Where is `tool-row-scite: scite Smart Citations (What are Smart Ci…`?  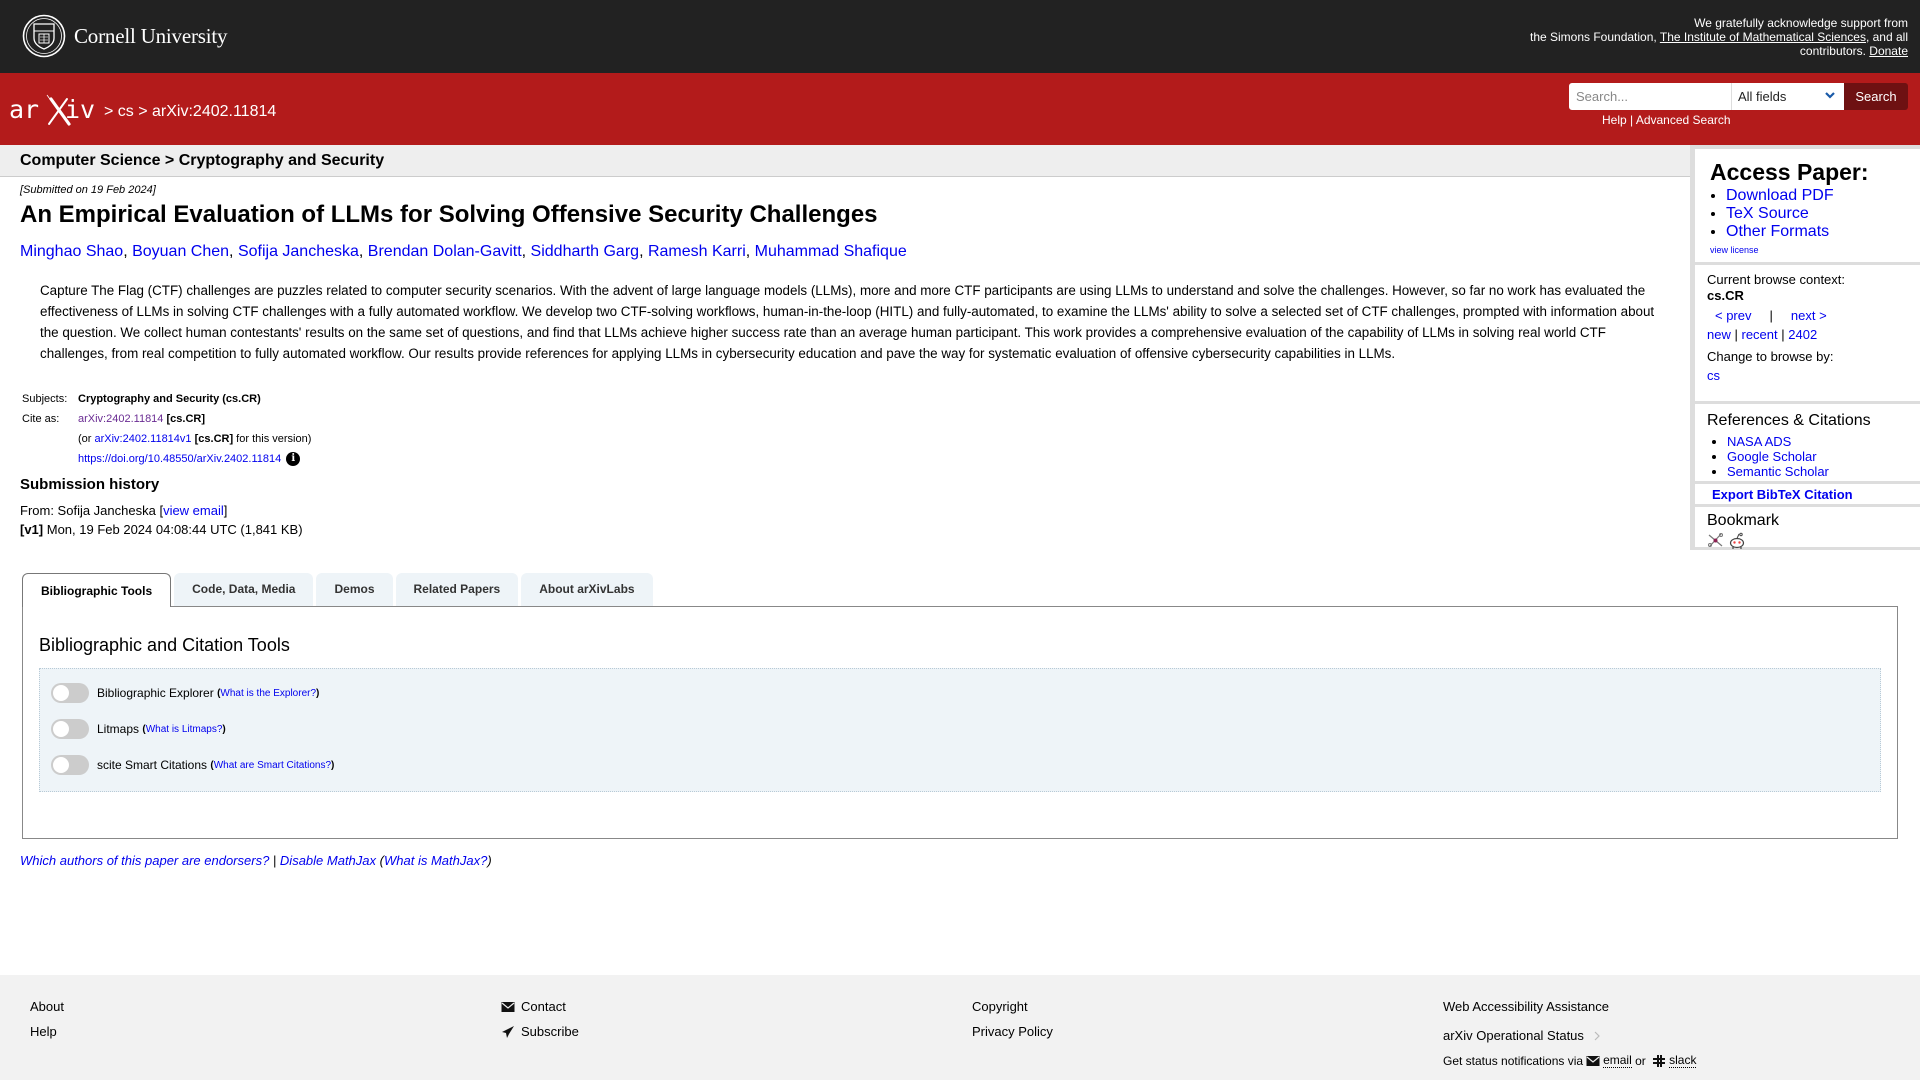 tool-row-scite: scite Smart Citations (What are Smart Ci… is located at coordinates (192, 765).